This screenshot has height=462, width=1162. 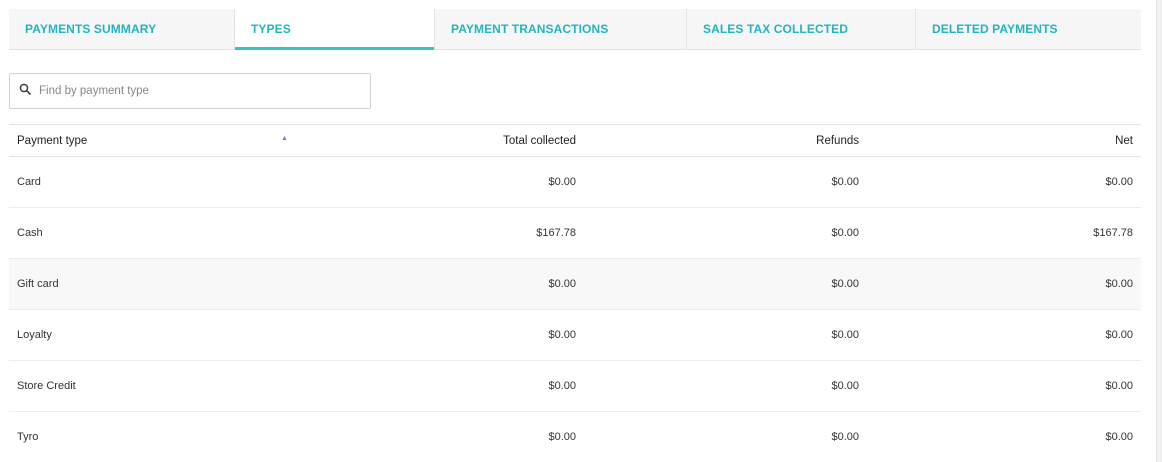 I want to click on sort-ascending-icon: ▲, so click(x=284, y=138).